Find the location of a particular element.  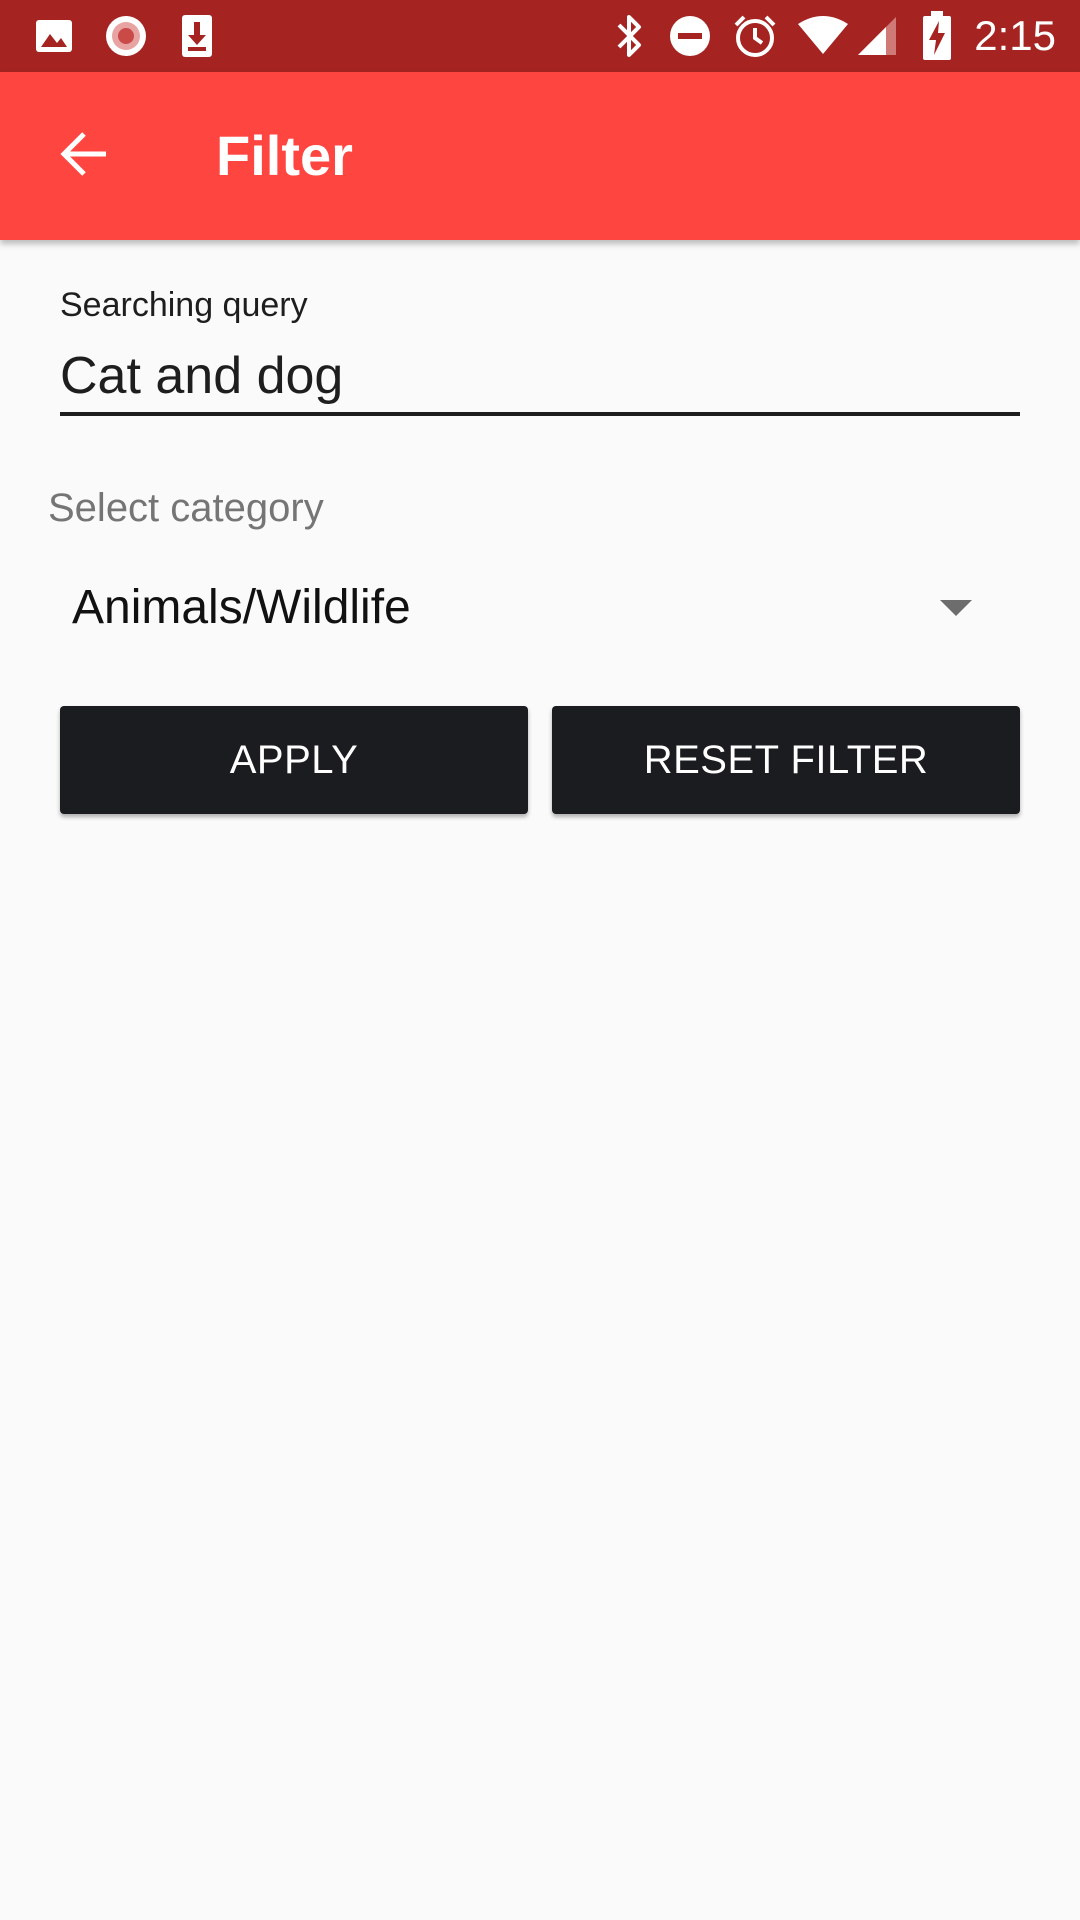

arrow-back-icon is located at coordinates (84, 156).